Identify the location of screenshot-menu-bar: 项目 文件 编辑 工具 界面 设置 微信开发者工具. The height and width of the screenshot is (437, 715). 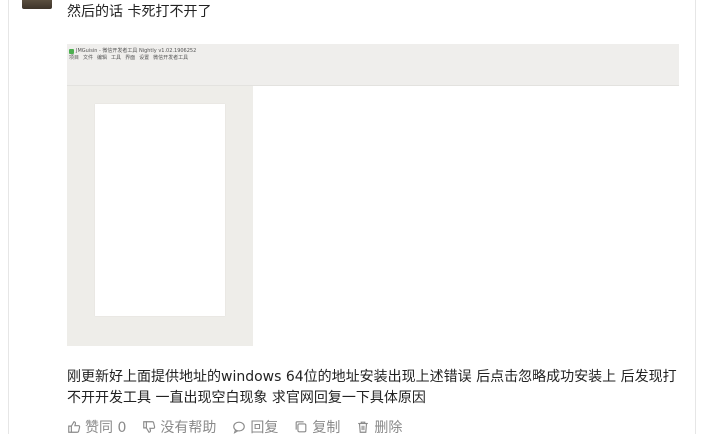
(128, 58).